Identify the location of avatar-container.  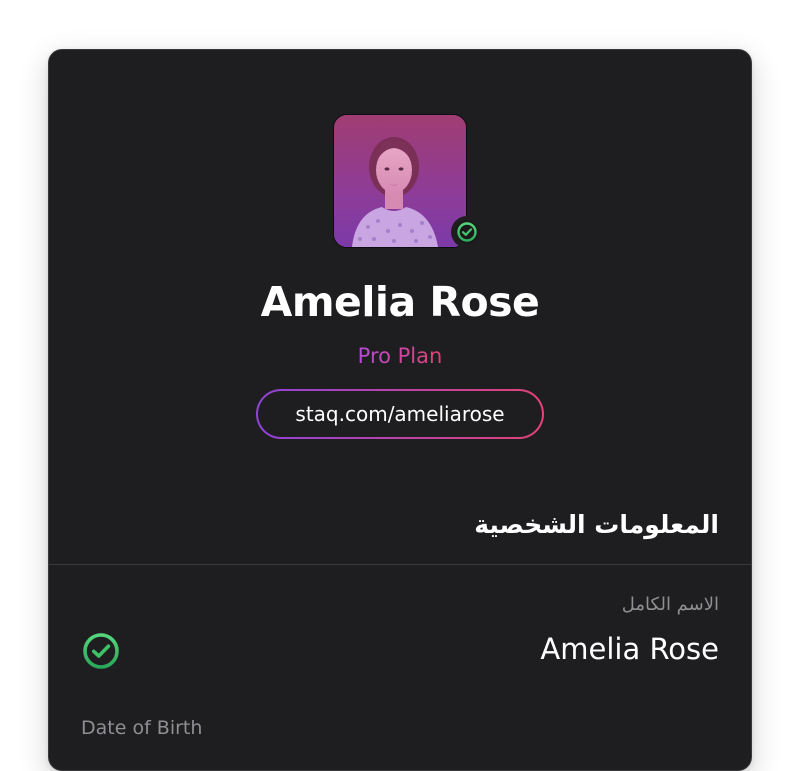
(408, 181).